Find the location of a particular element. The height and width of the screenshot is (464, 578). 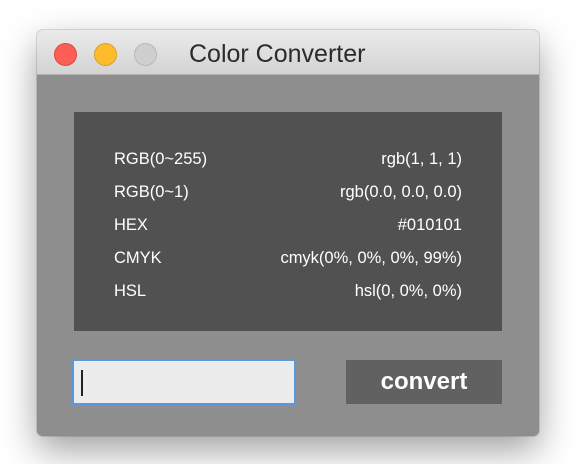

result-row-rgb255: RGB(0~255) rgb(1, 1, 1) is located at coordinates (288, 159).